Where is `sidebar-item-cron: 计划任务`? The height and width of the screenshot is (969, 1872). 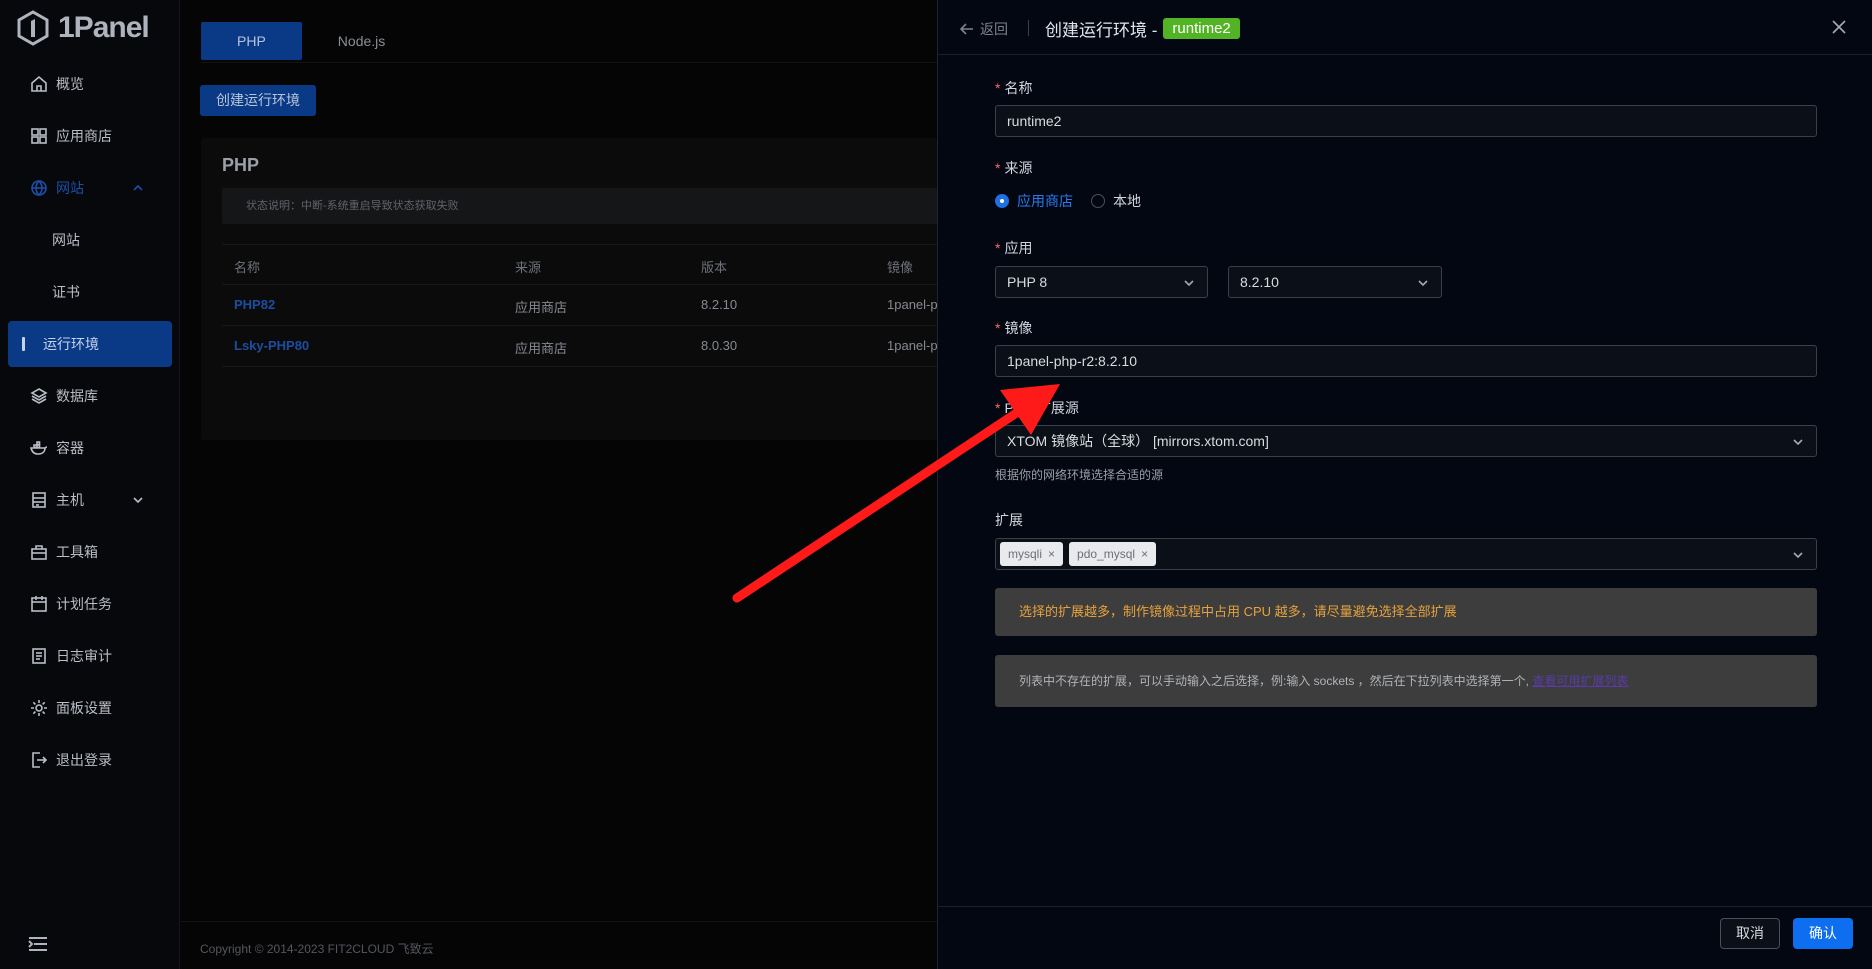 sidebar-item-cron: 计划任务 is located at coordinates (90, 604).